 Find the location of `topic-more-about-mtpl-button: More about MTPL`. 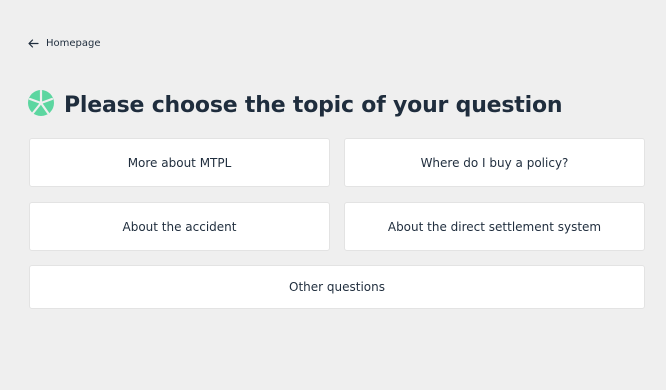

topic-more-about-mtpl-button: More about MTPL is located at coordinates (179, 162).